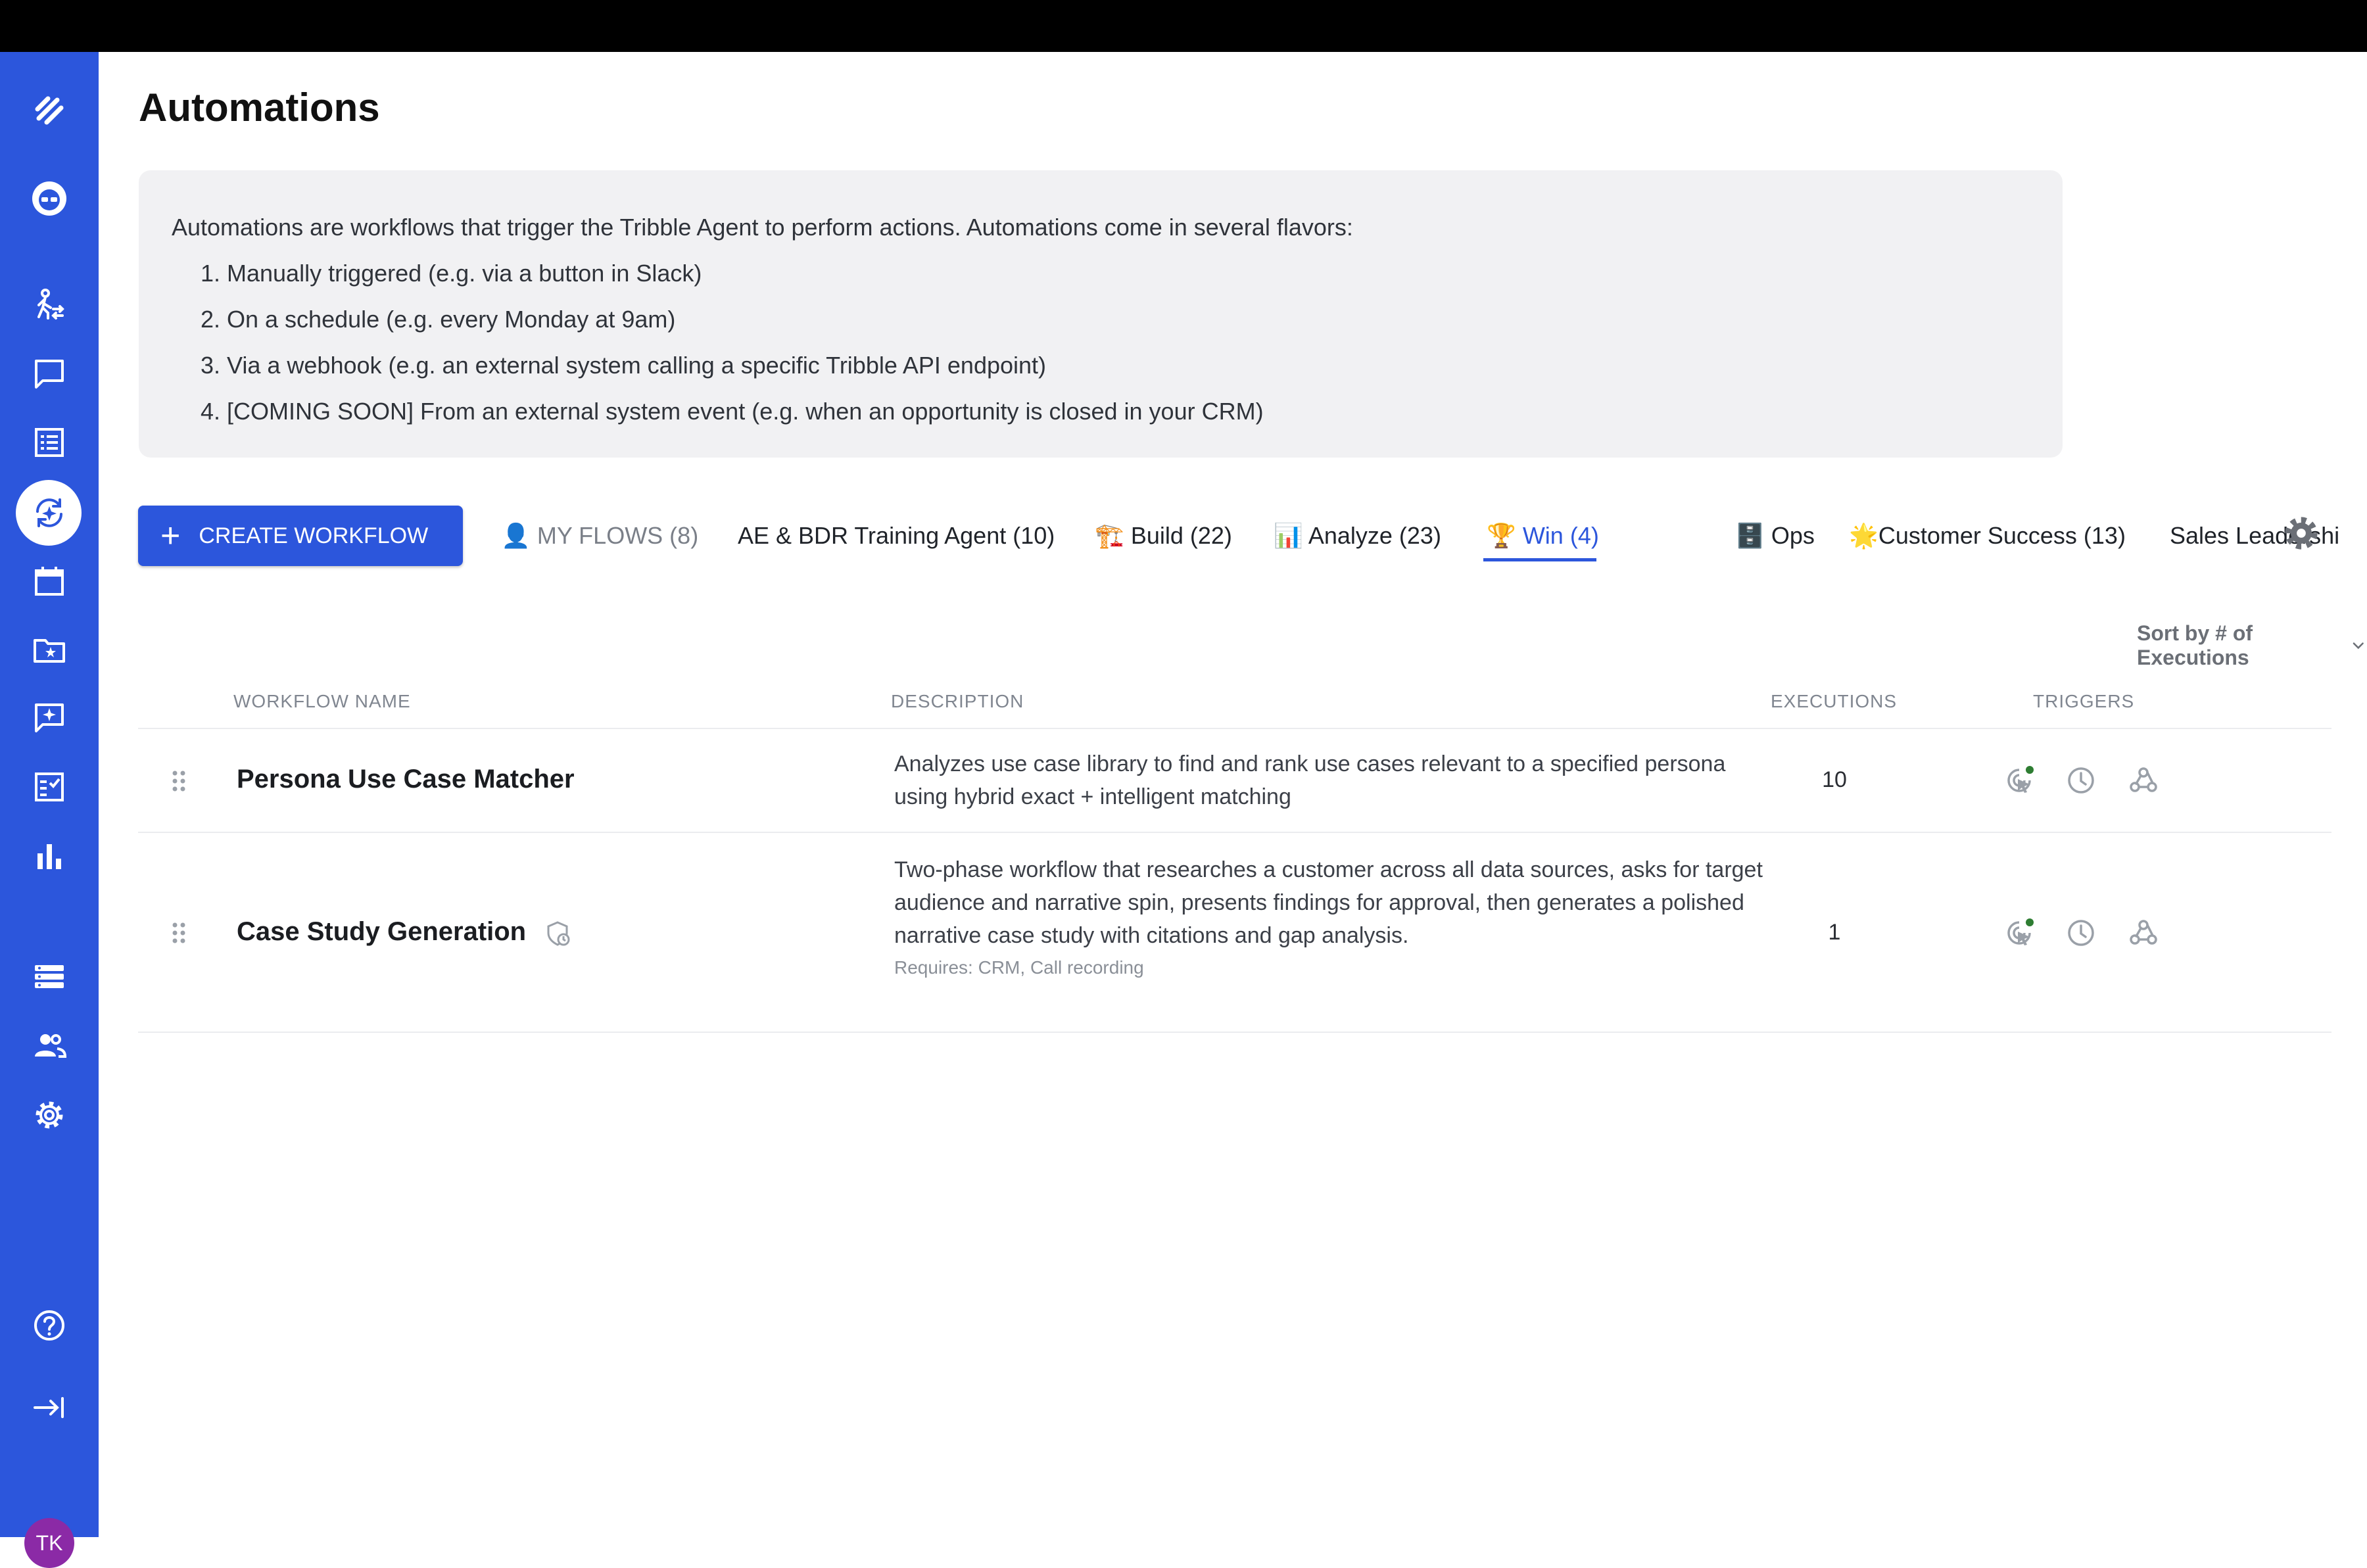 The height and width of the screenshot is (1568, 2367). I want to click on execution-count: 1, so click(1834, 932).